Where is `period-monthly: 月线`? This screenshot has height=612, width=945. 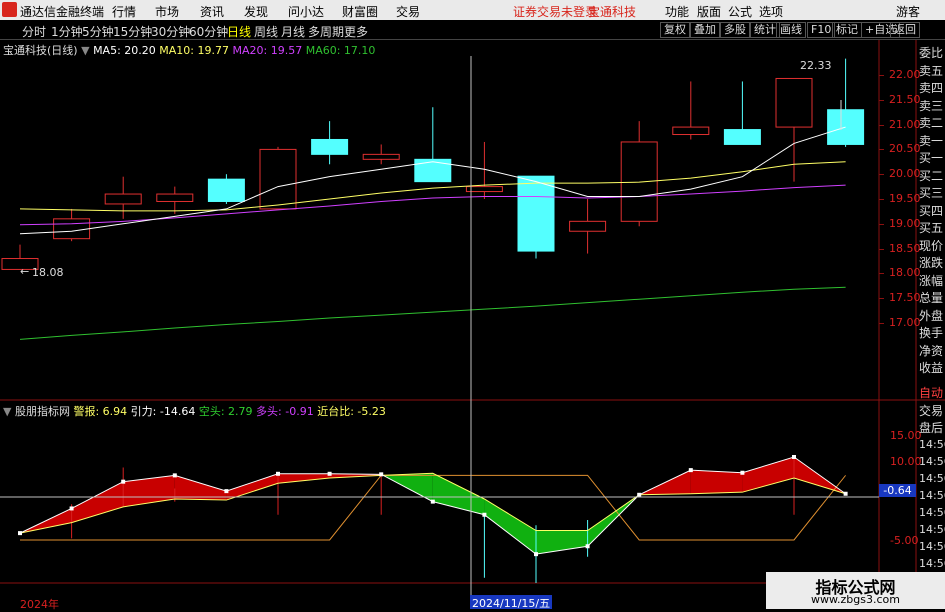 period-monthly: 月线 is located at coordinates (293, 31).